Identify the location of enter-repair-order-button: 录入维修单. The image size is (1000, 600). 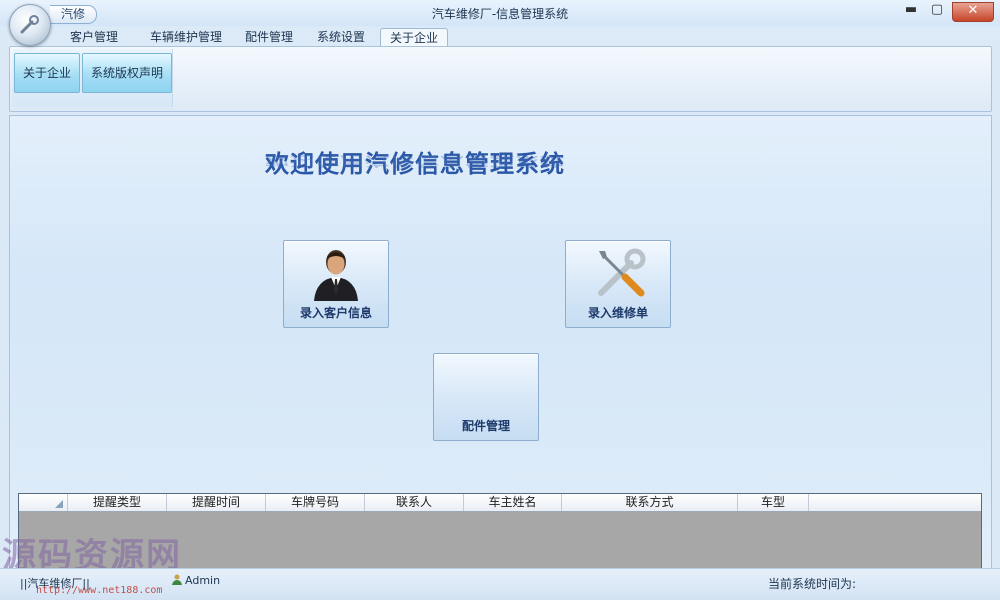
(618, 284).